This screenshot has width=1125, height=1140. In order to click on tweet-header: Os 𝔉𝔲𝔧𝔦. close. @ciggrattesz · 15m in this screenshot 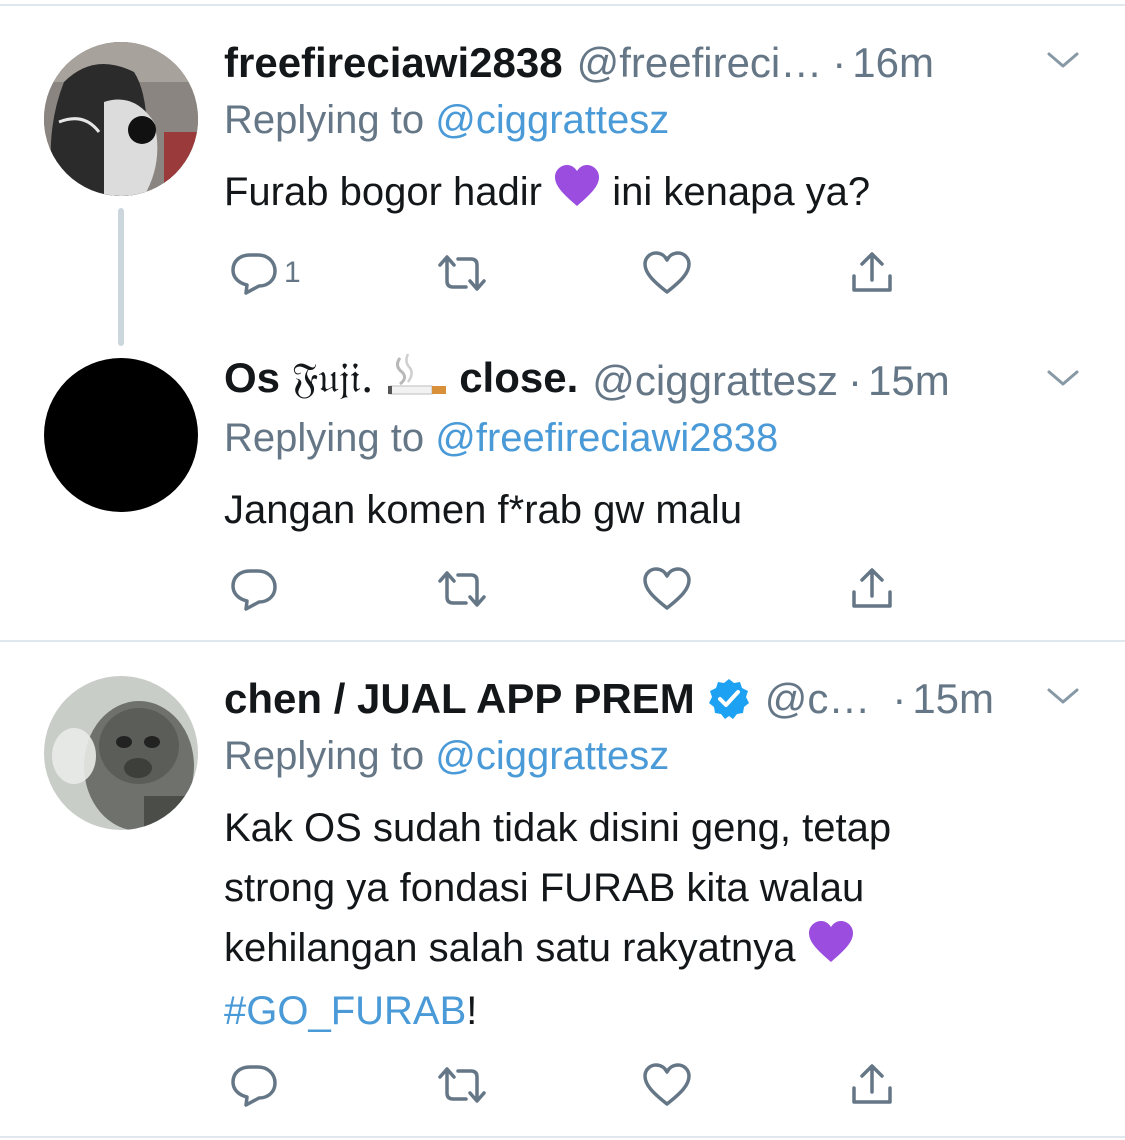, I will do `click(587, 381)`.